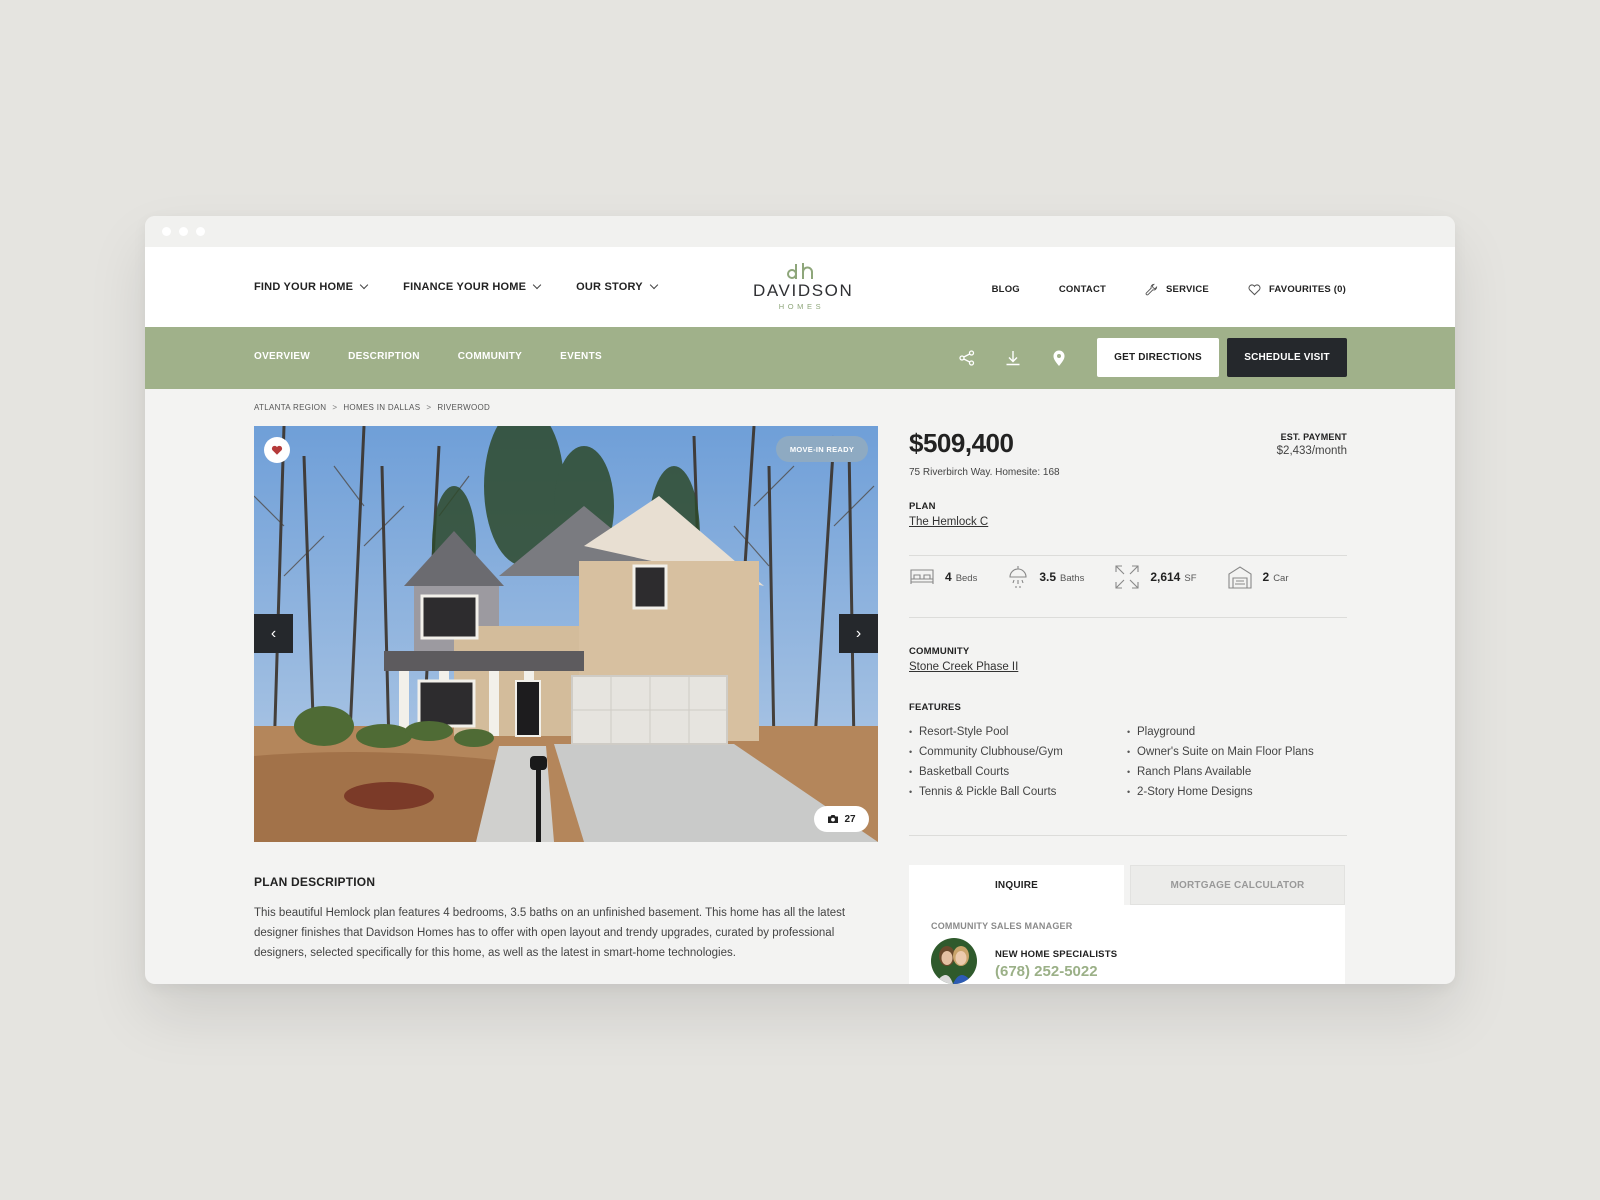 The width and height of the screenshot is (1600, 1200). Describe the element at coordinates (1059, 358) in the screenshot. I see `map-pin-icon` at that location.